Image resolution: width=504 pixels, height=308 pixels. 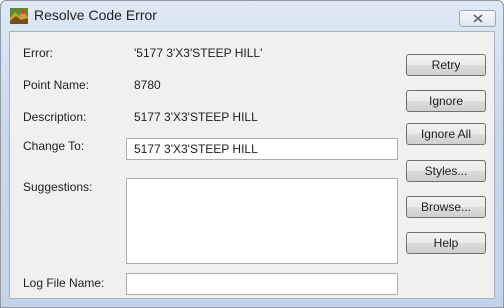 I want to click on close-button, so click(x=477, y=18).